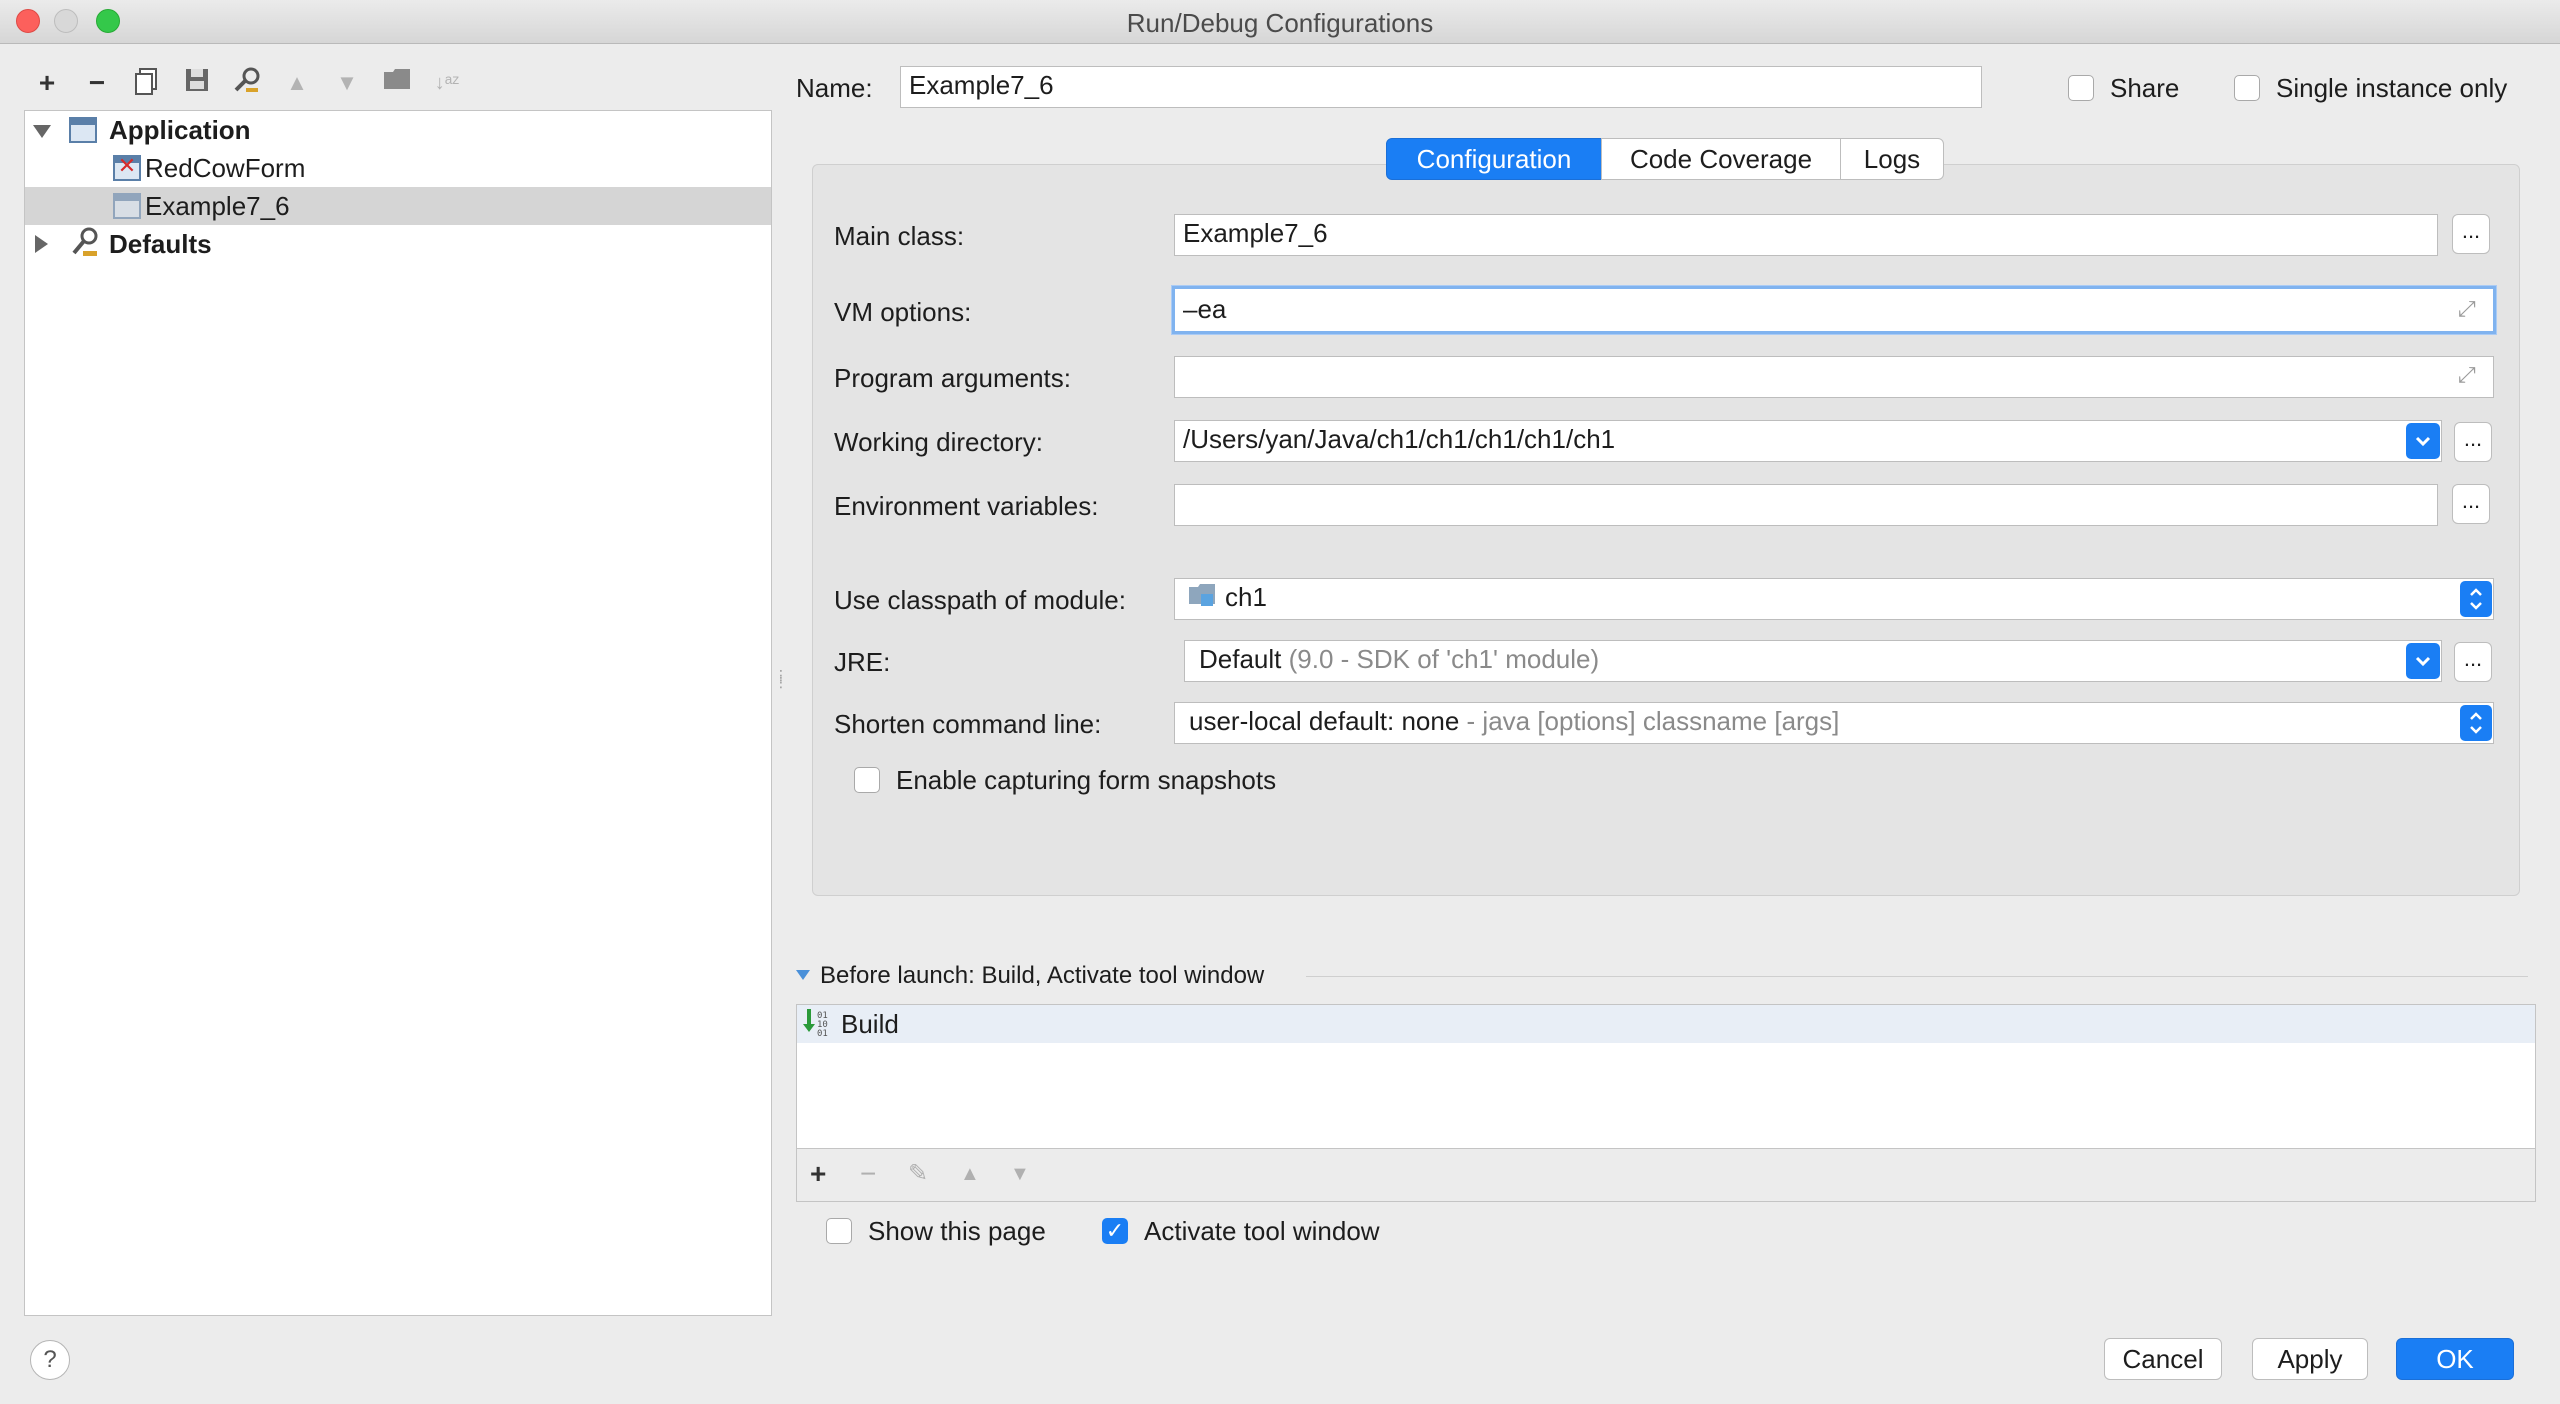 The image size is (2560, 1404). I want to click on working-directory-dropdown-button, so click(2423, 441).